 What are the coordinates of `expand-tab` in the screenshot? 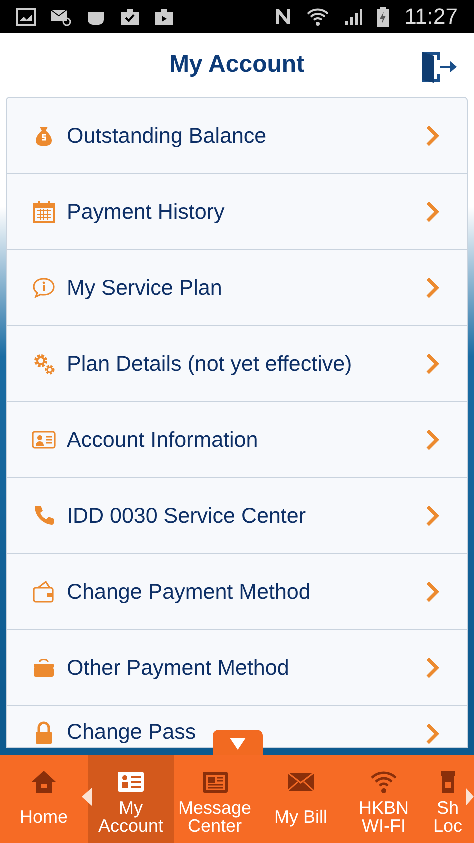 It's located at (238, 743).